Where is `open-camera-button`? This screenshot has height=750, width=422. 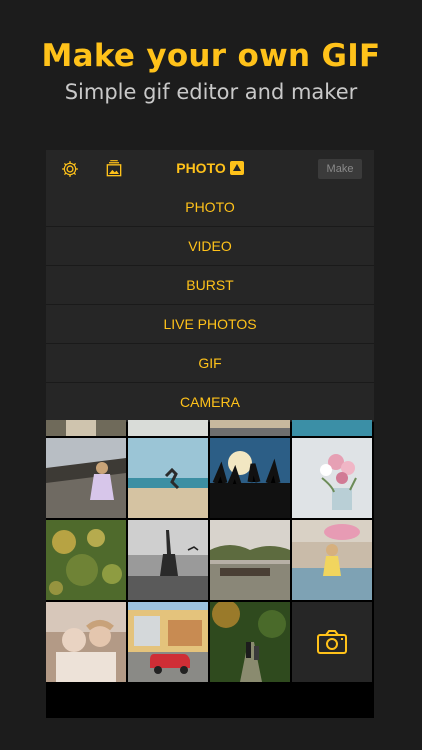
open-camera-button is located at coordinates (332, 642).